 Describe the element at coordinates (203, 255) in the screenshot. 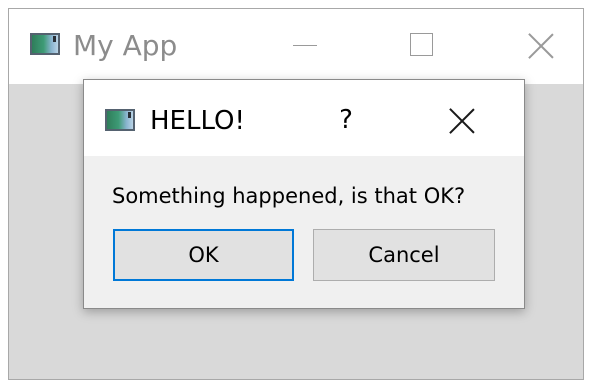

I see `ok-button: OK` at that location.